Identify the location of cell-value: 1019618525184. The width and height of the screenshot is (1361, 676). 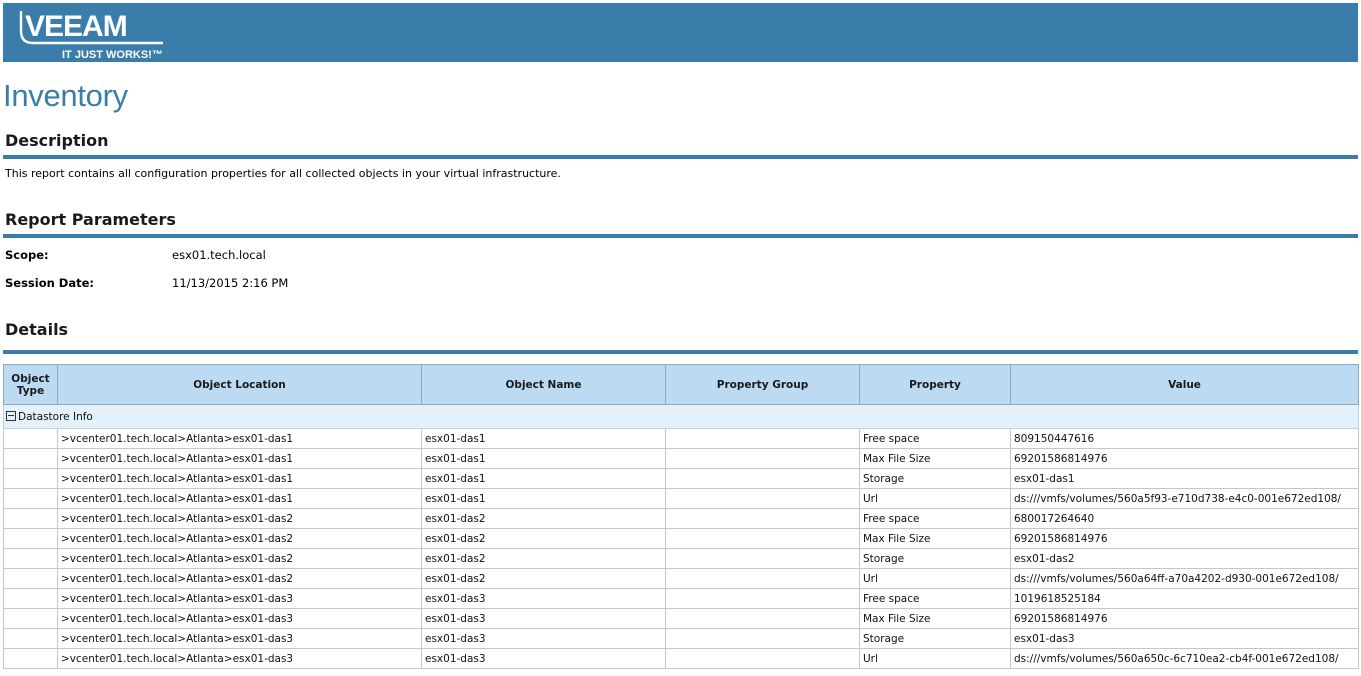
(1184, 598).